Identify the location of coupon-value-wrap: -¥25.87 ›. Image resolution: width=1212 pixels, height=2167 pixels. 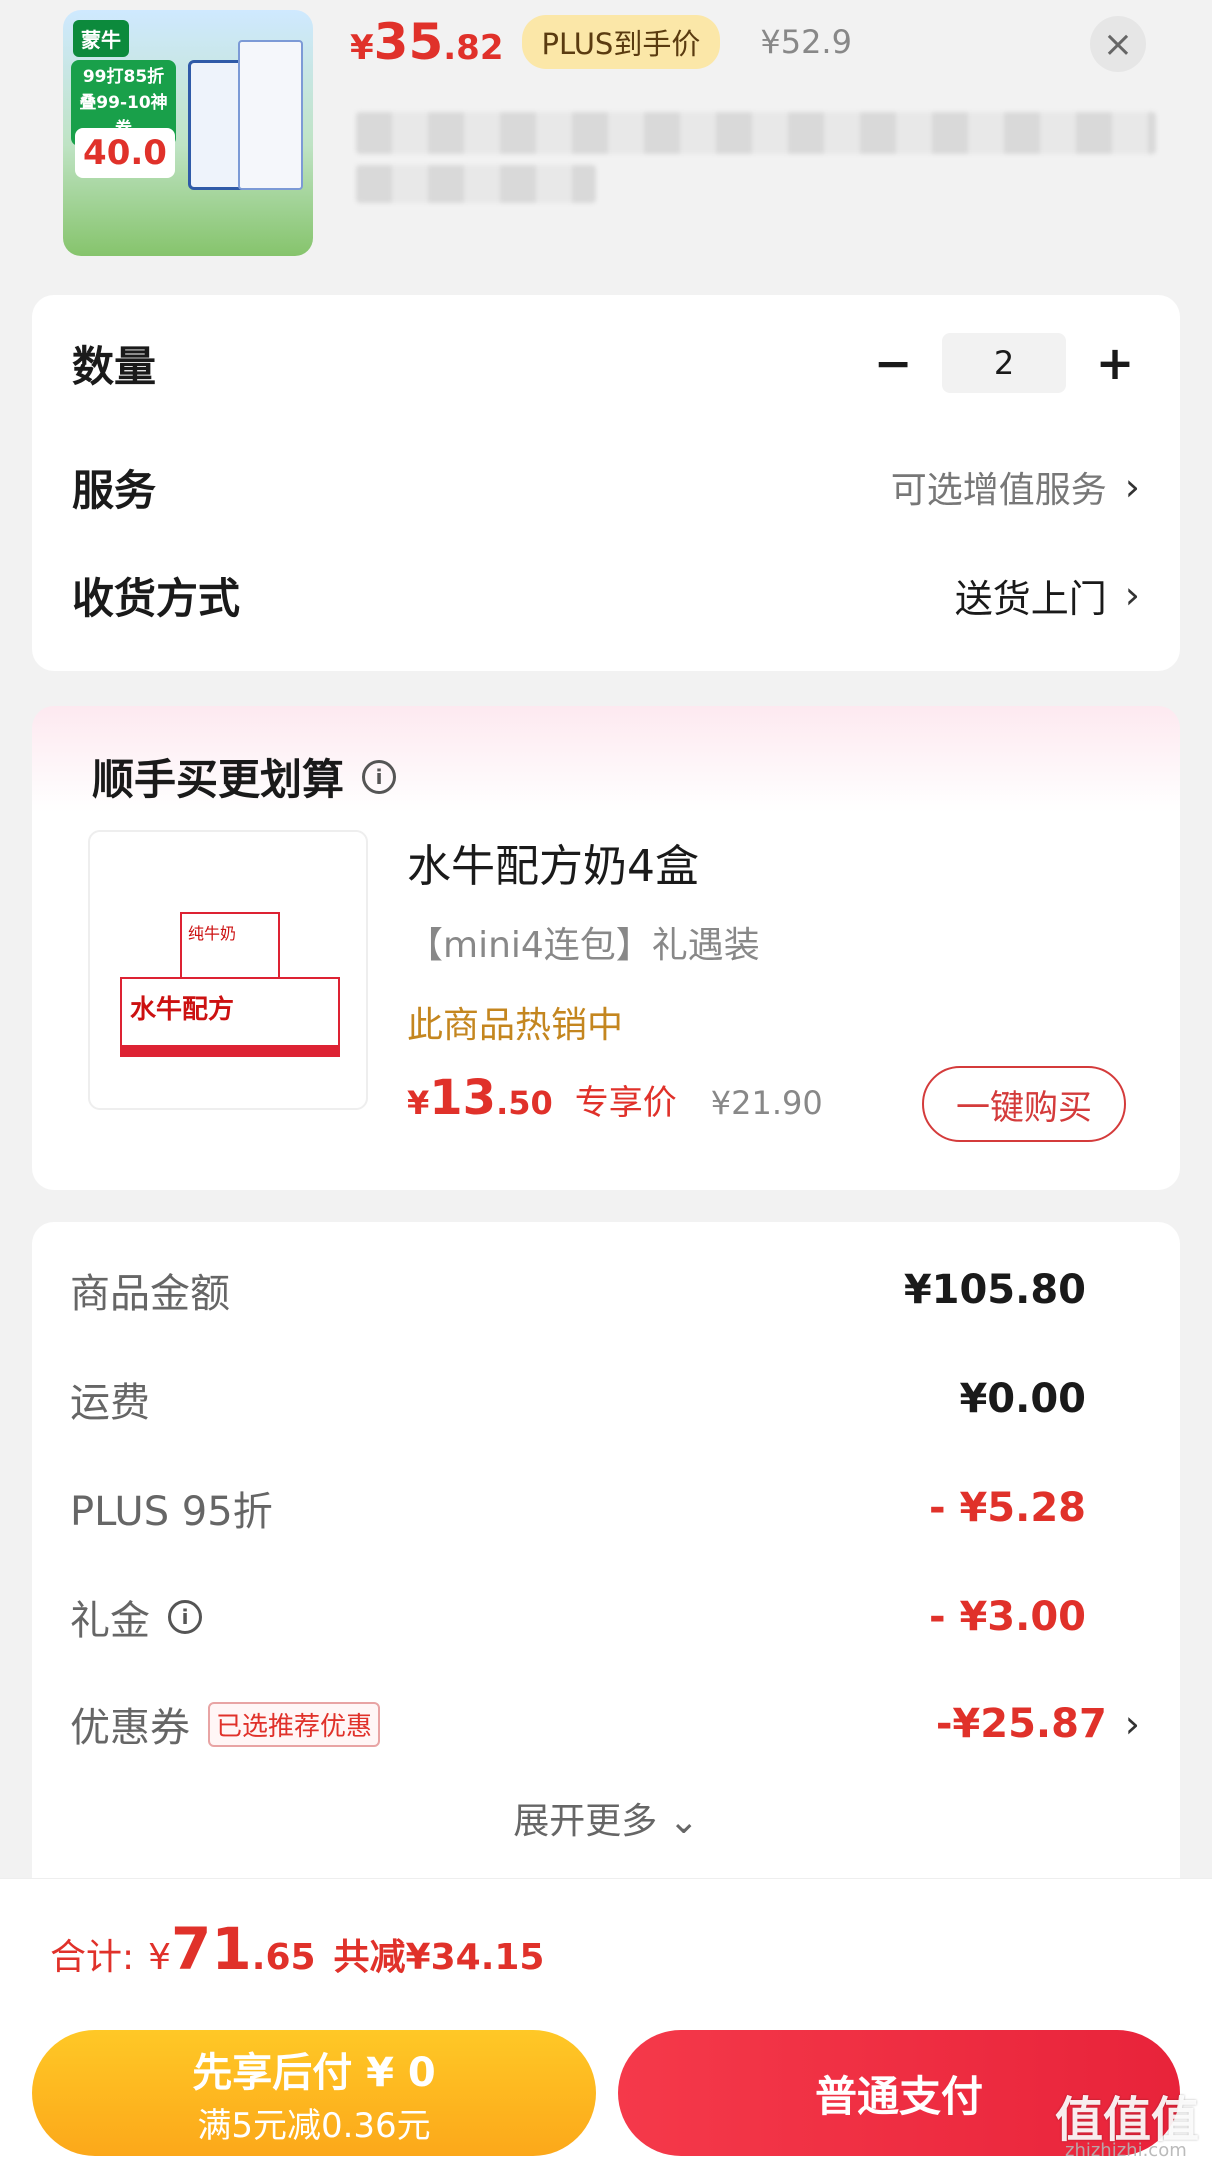
(1038, 1724).